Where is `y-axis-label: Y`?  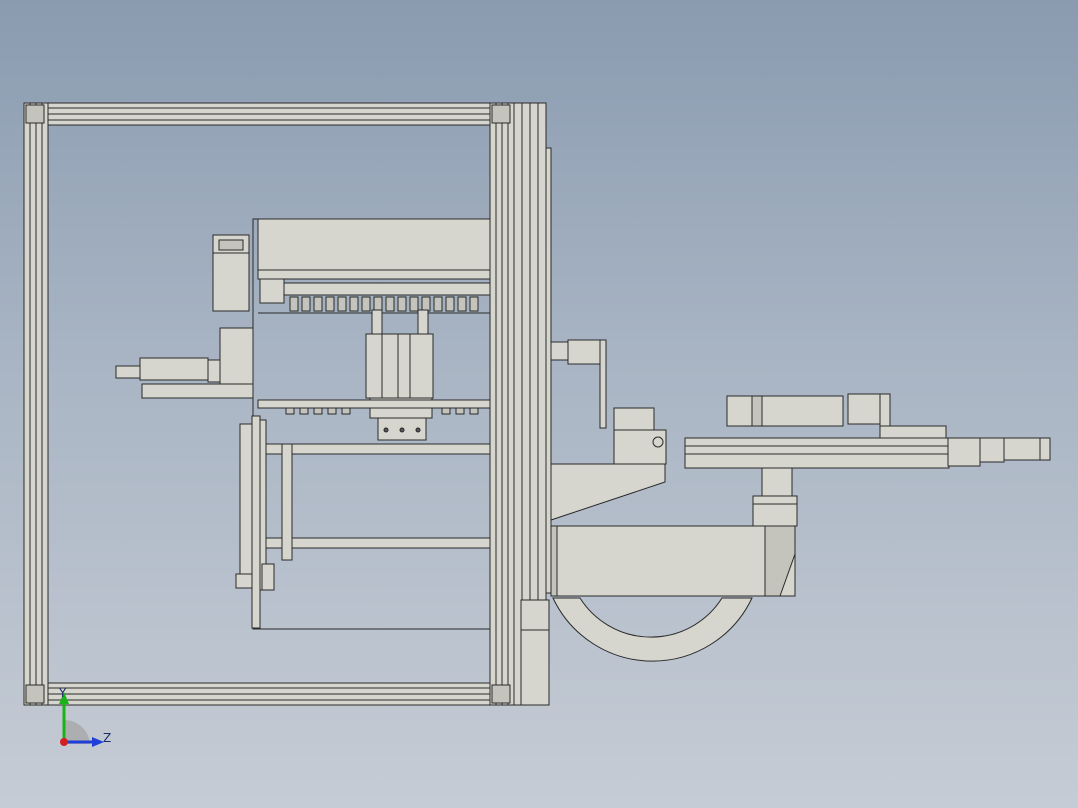 y-axis-label: Y is located at coordinates (63, 693).